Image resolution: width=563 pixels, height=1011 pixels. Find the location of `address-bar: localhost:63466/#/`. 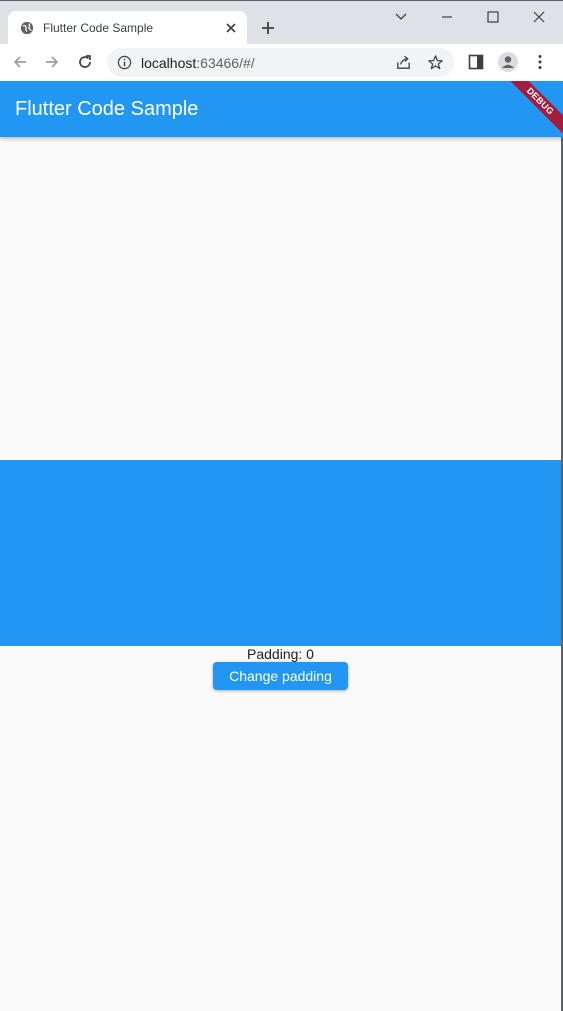

address-bar: localhost:63466/#/ is located at coordinates (280, 62).